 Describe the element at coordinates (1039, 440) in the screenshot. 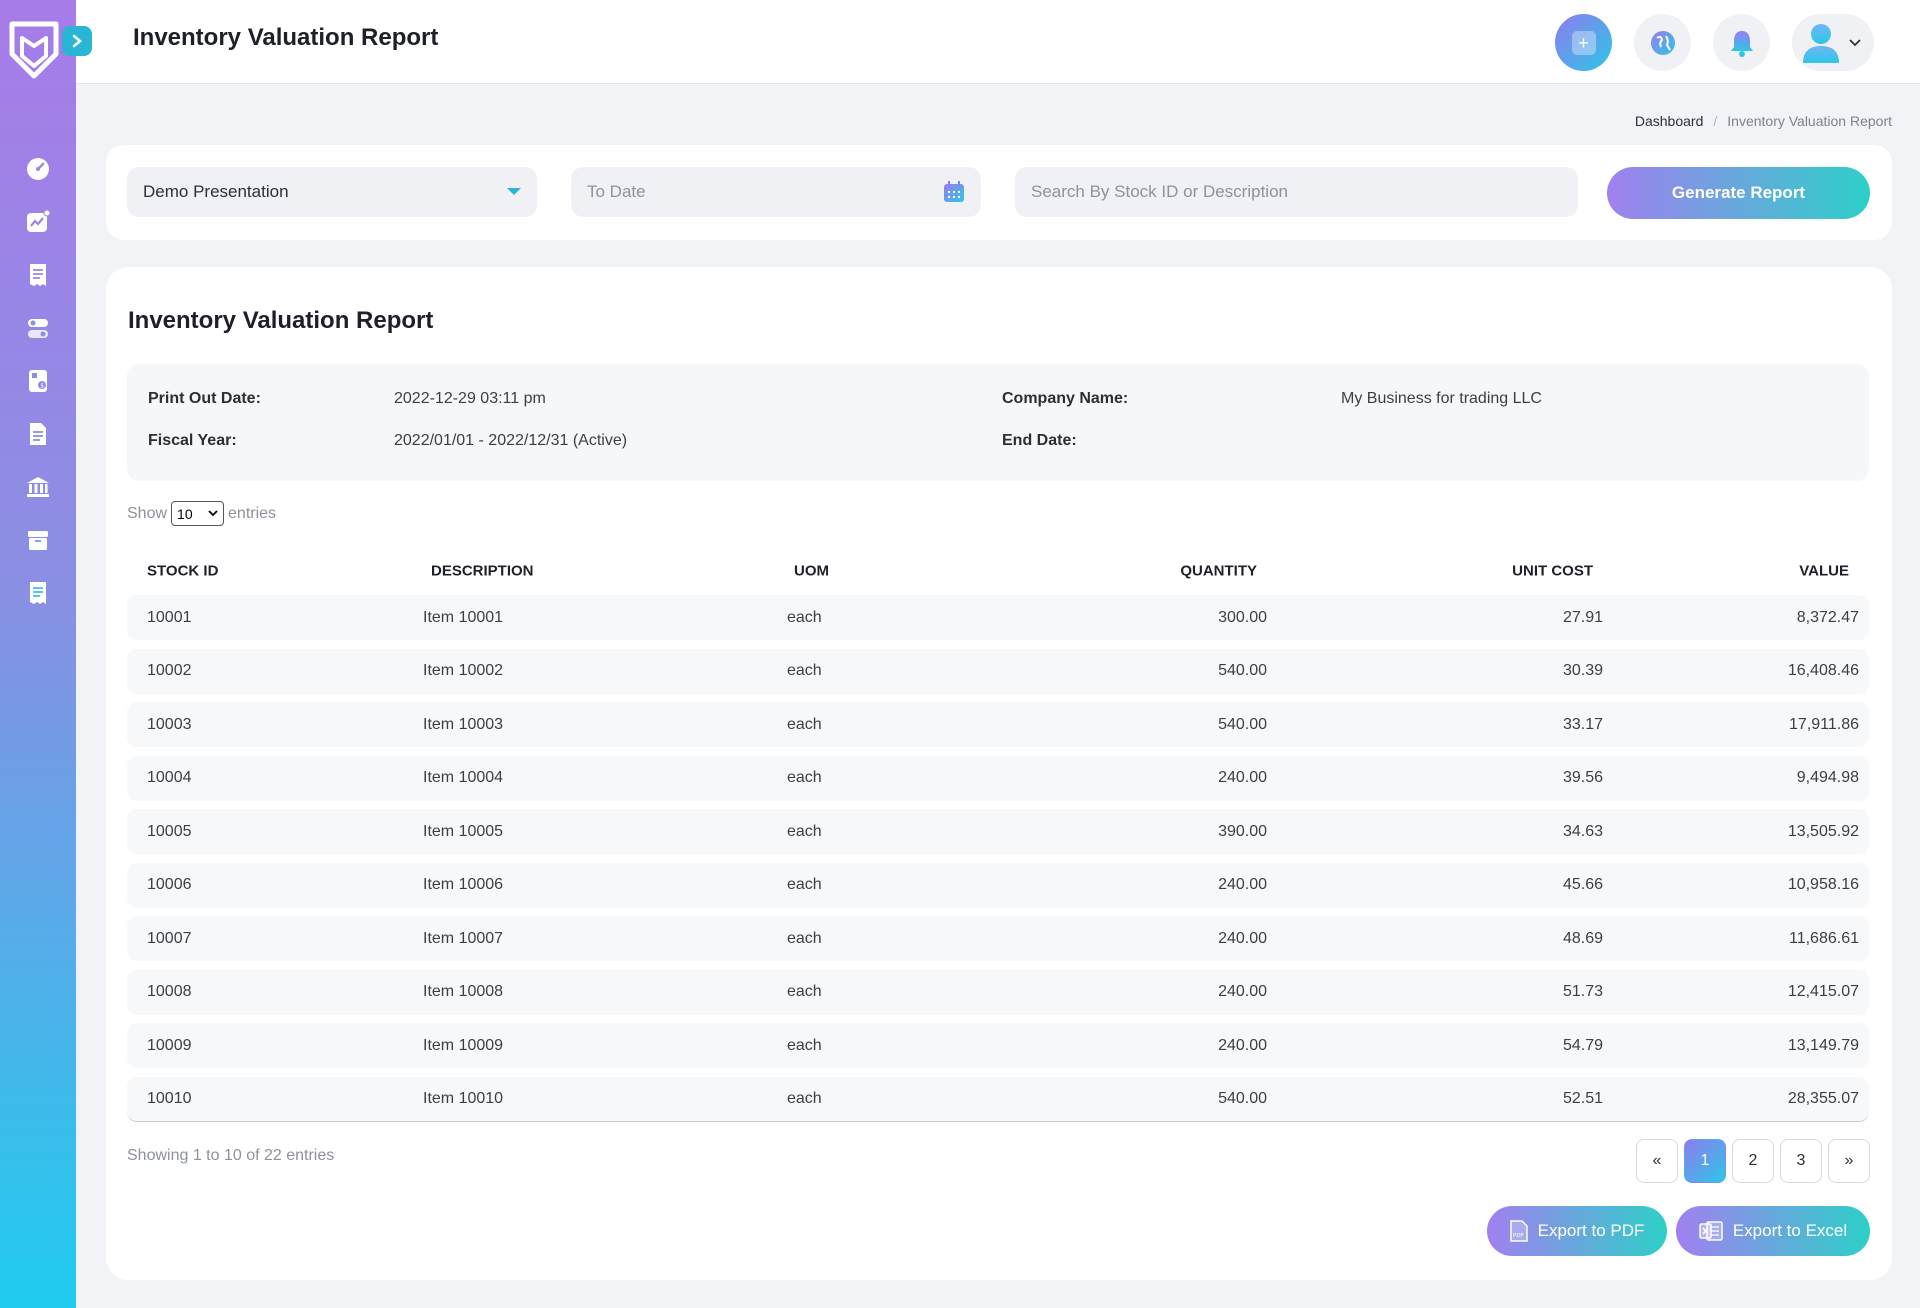

I see `end-date-label: End Date:` at that location.